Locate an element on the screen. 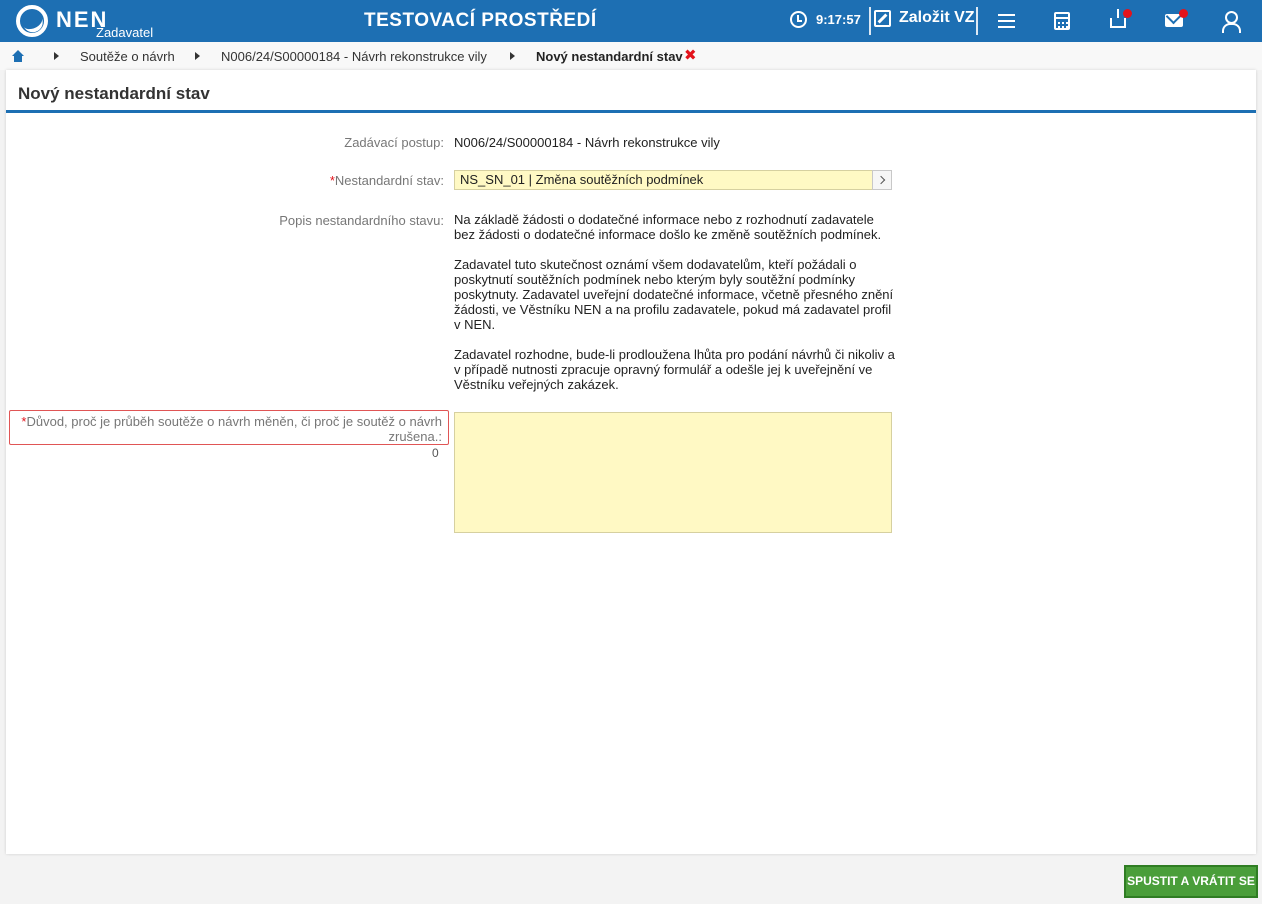 The height and width of the screenshot is (904, 1262). reason-label-colon: : is located at coordinates (440, 436).